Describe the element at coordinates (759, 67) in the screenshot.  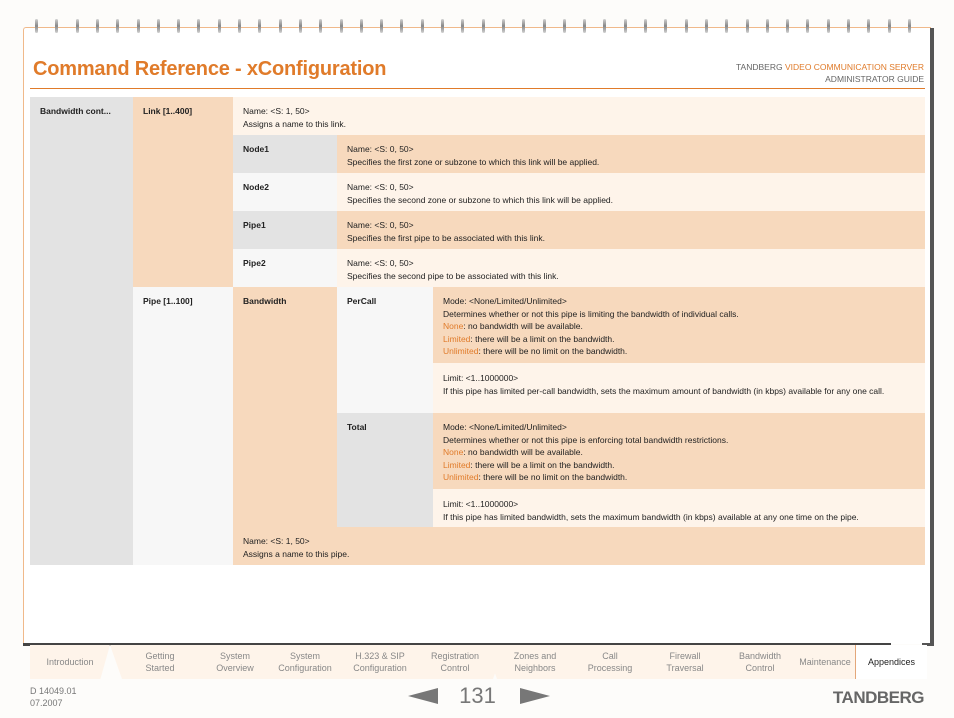
I see `brand-name: TANDBERG` at that location.